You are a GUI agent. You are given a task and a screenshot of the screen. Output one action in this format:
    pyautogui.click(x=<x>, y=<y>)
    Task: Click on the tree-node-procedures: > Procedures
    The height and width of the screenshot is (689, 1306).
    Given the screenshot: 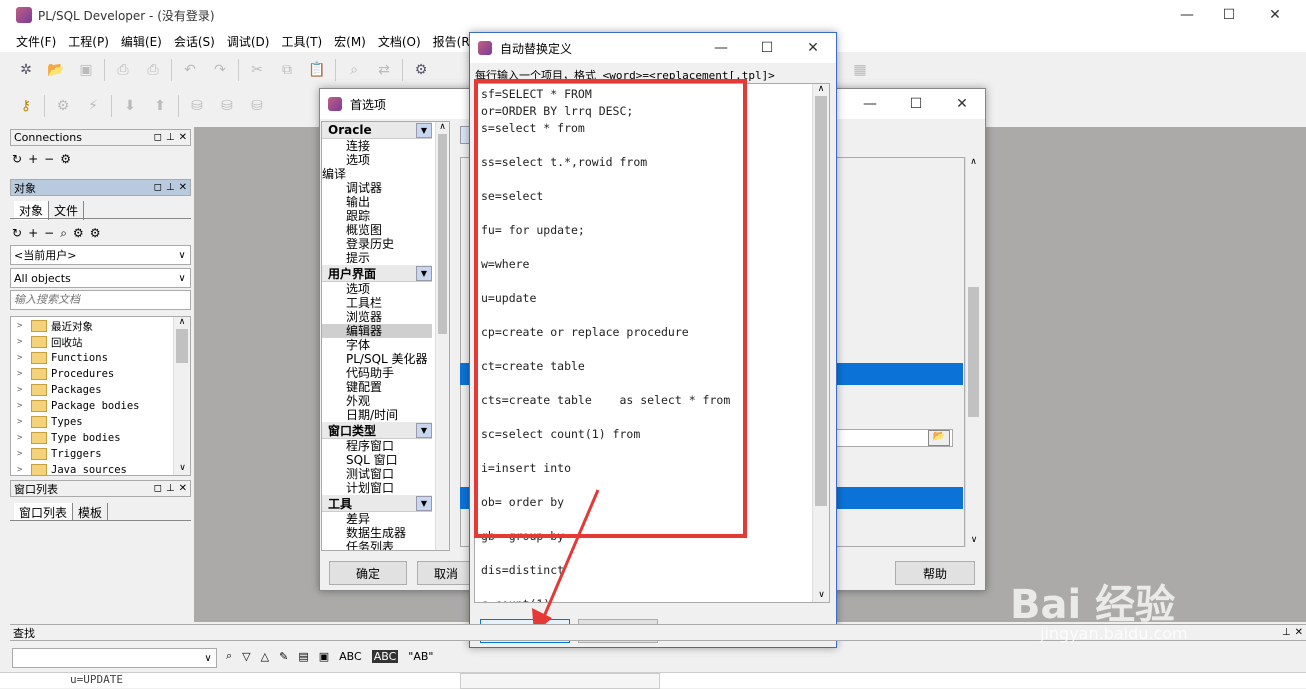 What is the action you would take?
    pyautogui.click(x=103, y=374)
    